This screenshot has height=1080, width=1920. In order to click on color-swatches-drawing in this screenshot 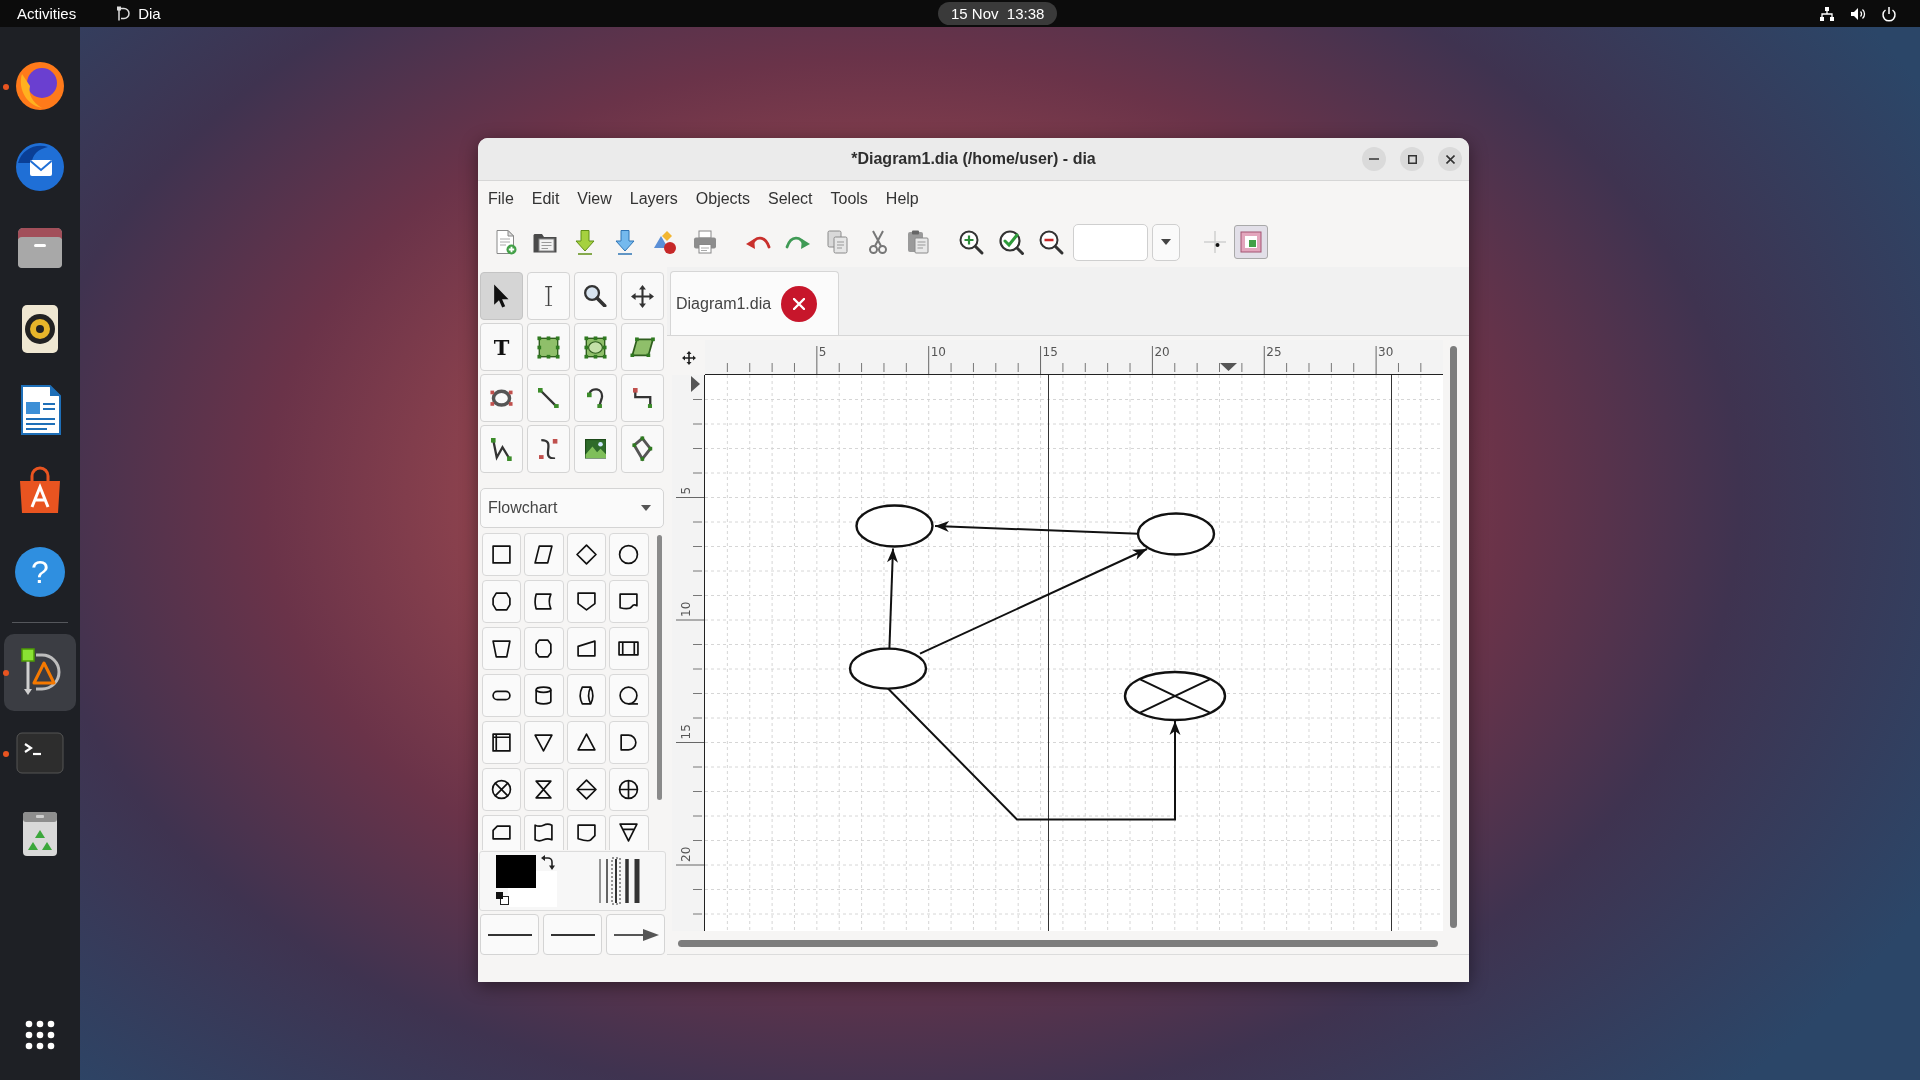, I will do `click(526, 881)`.